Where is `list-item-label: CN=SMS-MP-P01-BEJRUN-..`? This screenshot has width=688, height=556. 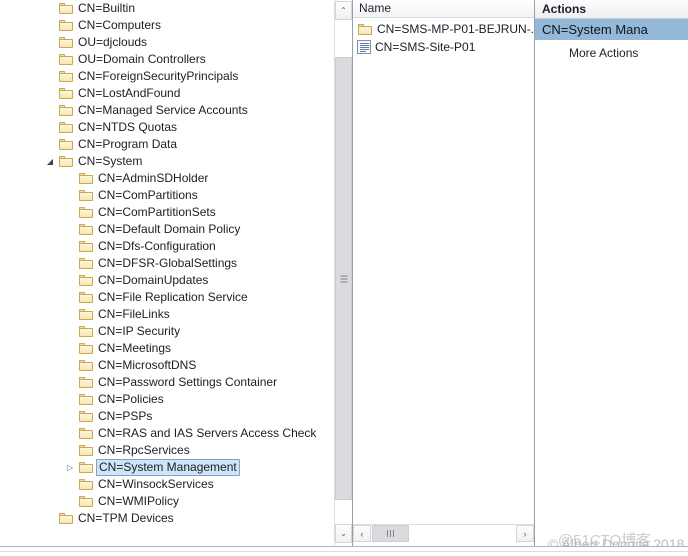 list-item-label: CN=SMS-MP-P01-BEJRUN-.. is located at coordinates (455, 29).